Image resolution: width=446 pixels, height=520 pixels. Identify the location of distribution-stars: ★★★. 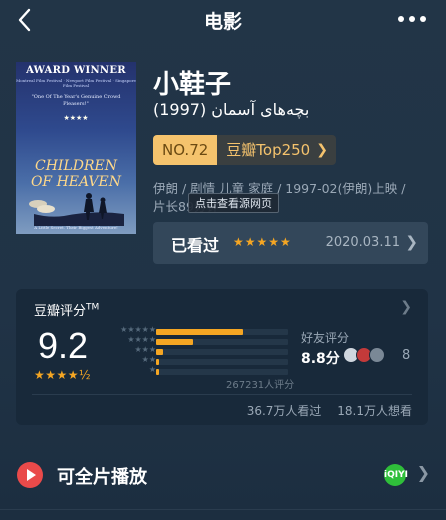
(145, 349).